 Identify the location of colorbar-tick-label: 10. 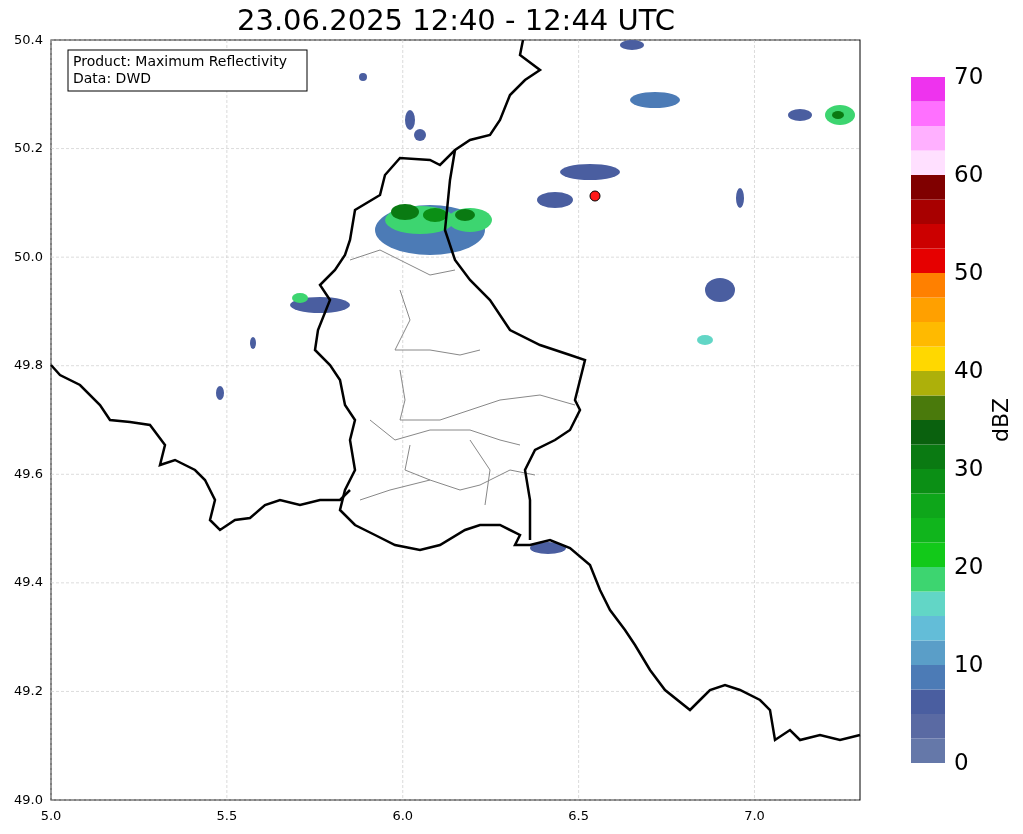
(969, 663).